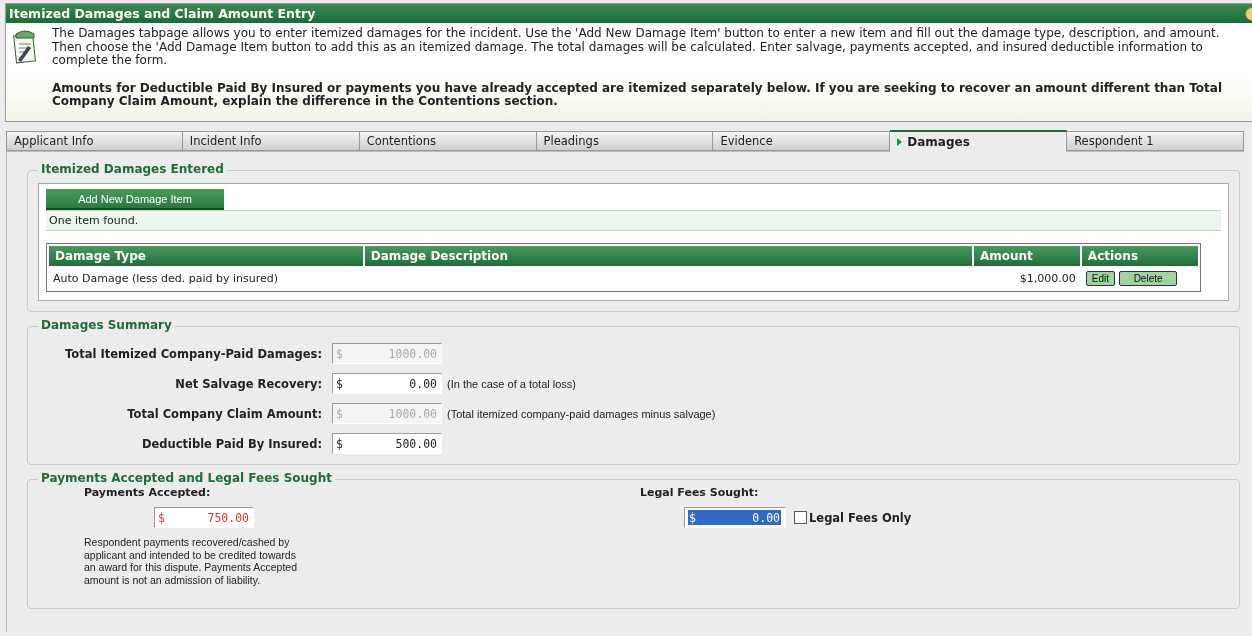 The height and width of the screenshot is (636, 1252). I want to click on field-label: Total Company Claim Amount:, so click(224, 413).